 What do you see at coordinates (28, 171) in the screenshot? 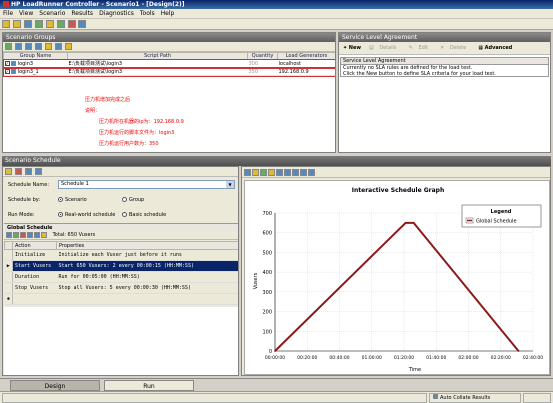
I see `rename-schedule-icon` at bounding box center [28, 171].